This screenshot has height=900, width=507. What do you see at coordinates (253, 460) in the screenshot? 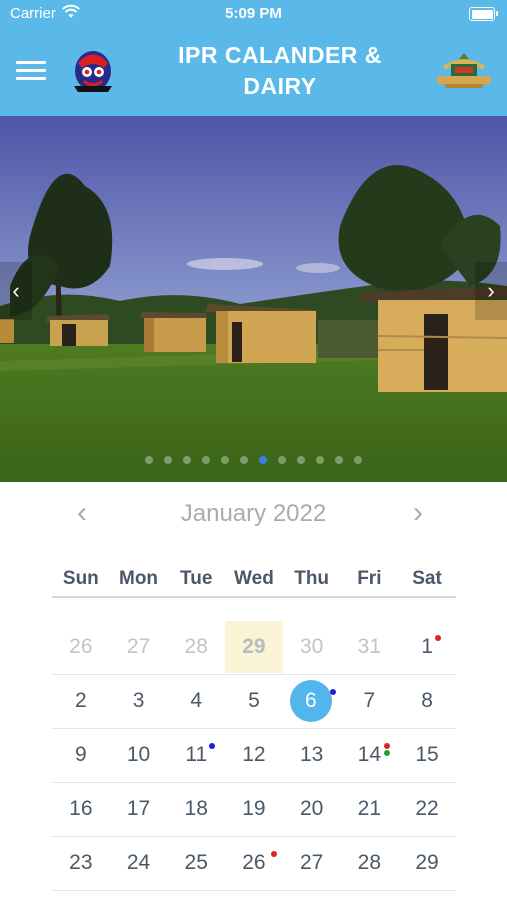
I see `carousel-page-indicator` at bounding box center [253, 460].